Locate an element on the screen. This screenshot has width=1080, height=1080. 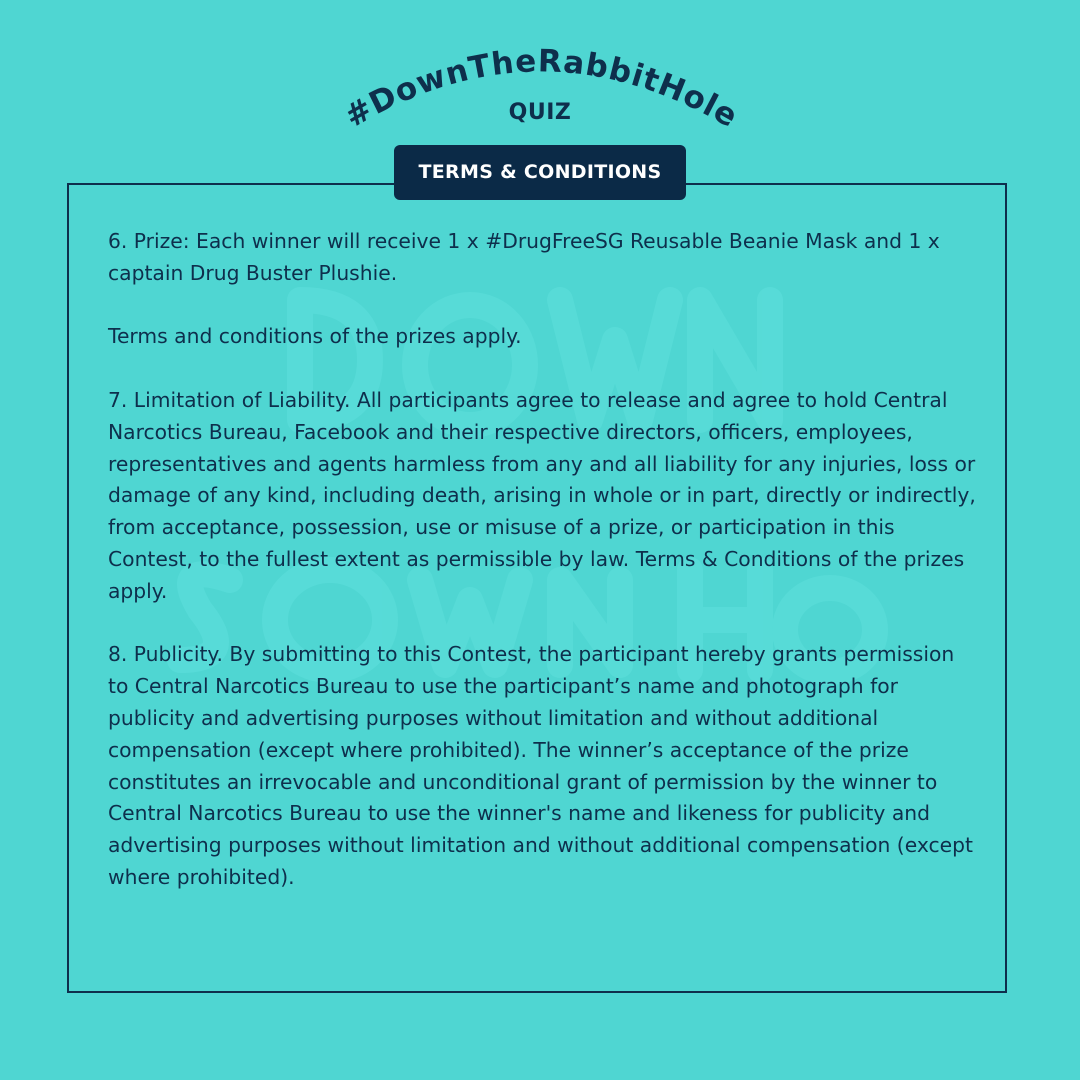
quiz-subtitle: QUIZ is located at coordinates (540, 112).